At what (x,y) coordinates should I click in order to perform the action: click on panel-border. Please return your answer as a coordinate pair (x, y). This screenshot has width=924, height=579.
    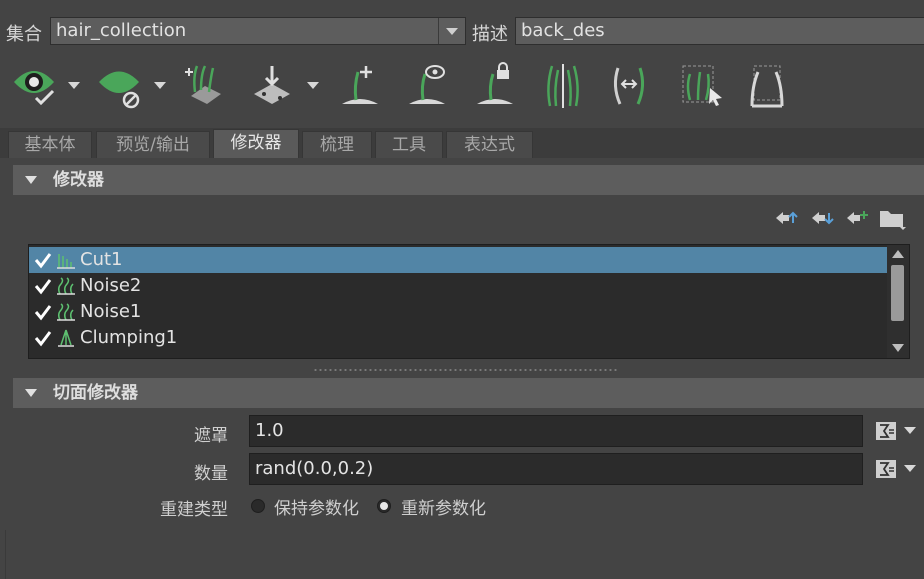
    Looking at the image, I should click on (5, 554).